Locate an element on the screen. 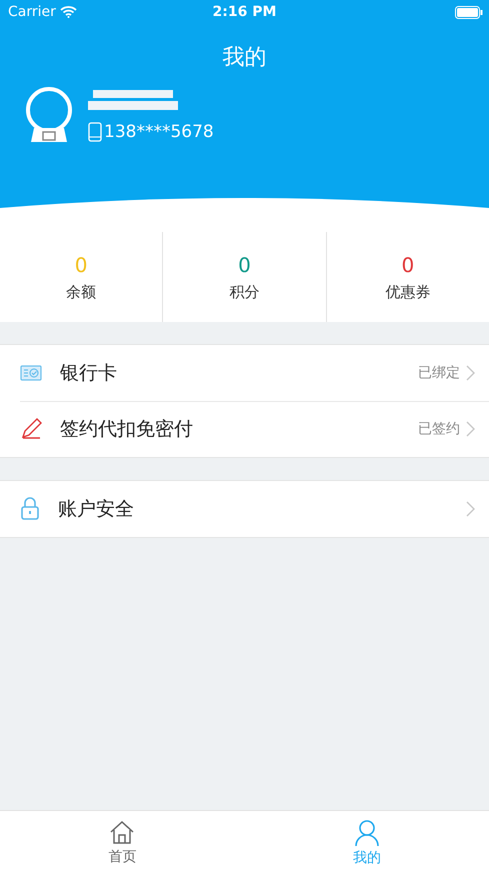  battery-icon is located at coordinates (469, 12).